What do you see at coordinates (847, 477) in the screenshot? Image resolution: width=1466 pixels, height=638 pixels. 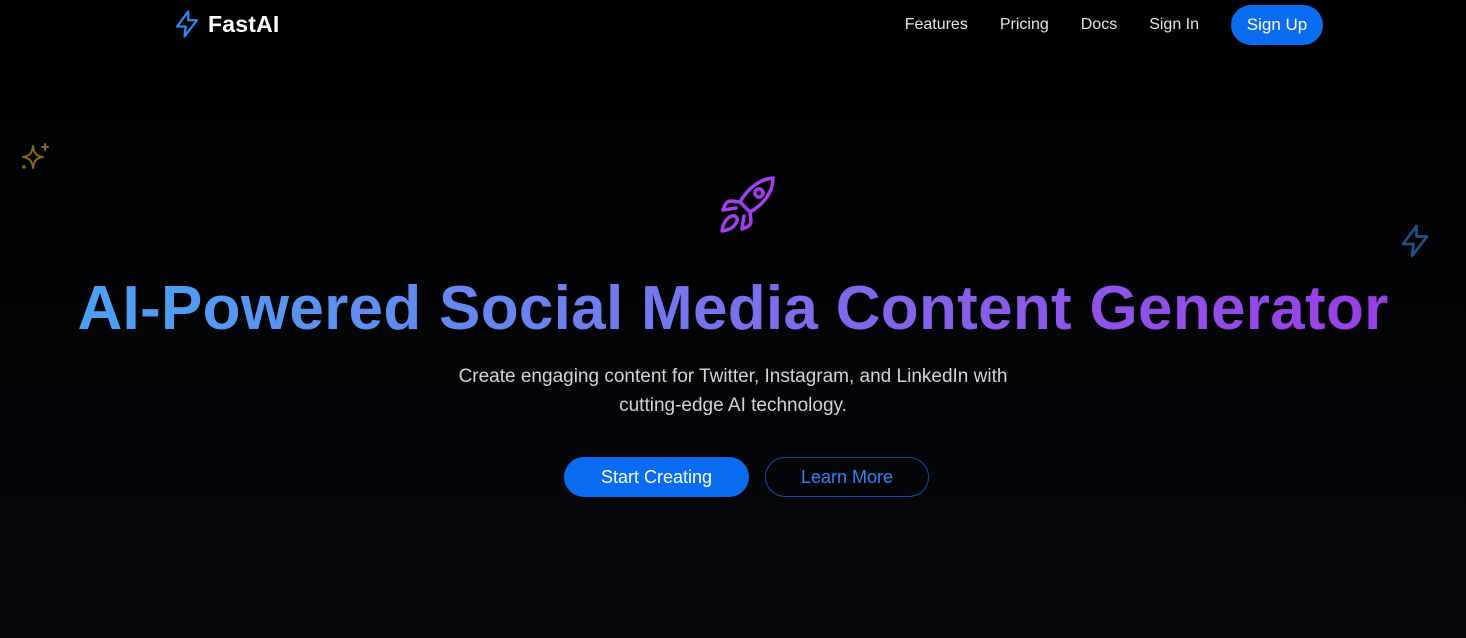 I see `learn-more-button: Learn More` at bounding box center [847, 477].